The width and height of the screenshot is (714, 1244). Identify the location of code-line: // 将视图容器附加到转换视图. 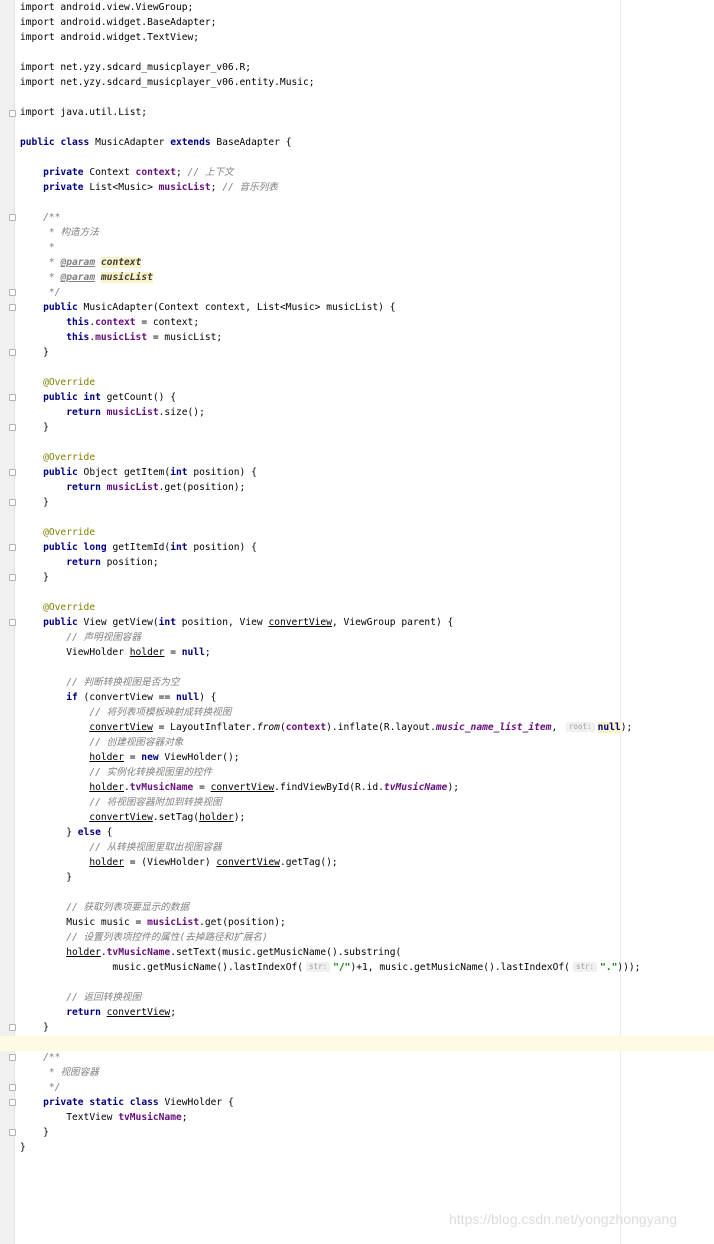
(120, 802).